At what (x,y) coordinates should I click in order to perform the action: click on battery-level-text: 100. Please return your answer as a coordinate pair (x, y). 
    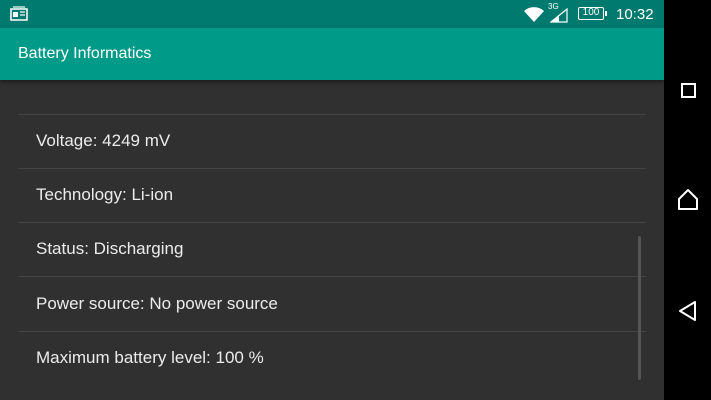
    Looking at the image, I should click on (591, 12).